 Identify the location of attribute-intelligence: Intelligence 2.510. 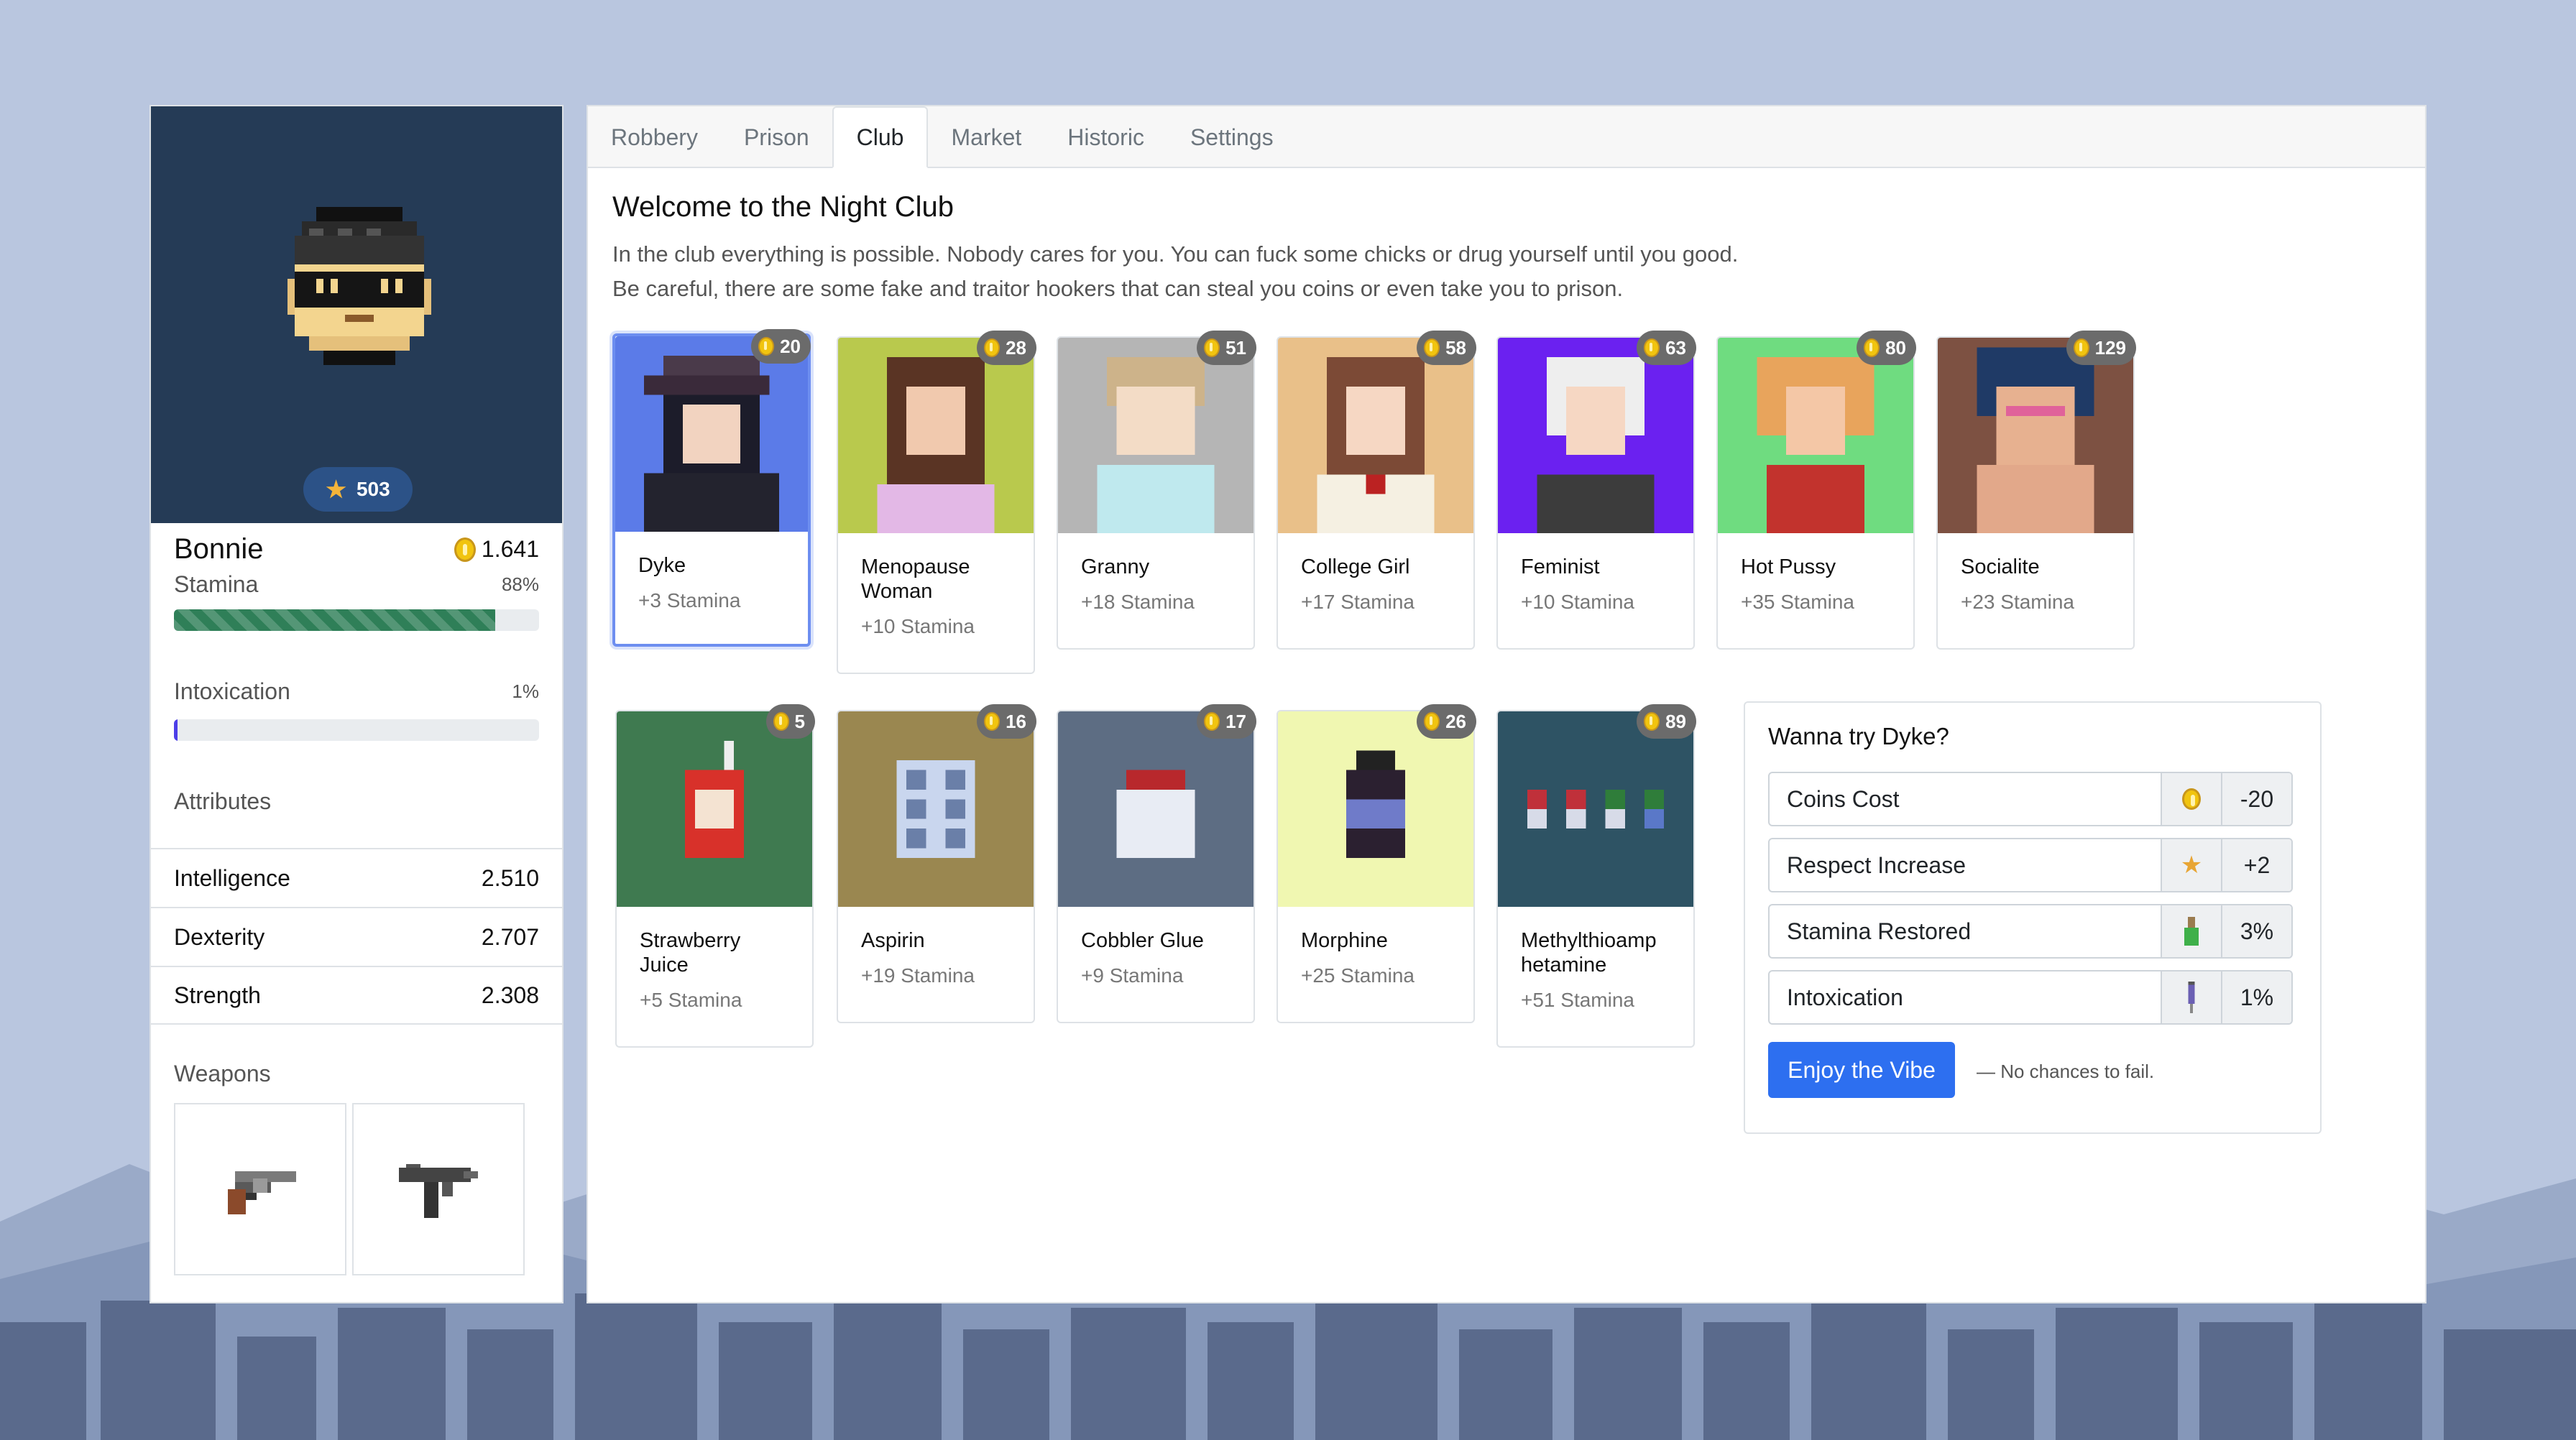
(356, 877).